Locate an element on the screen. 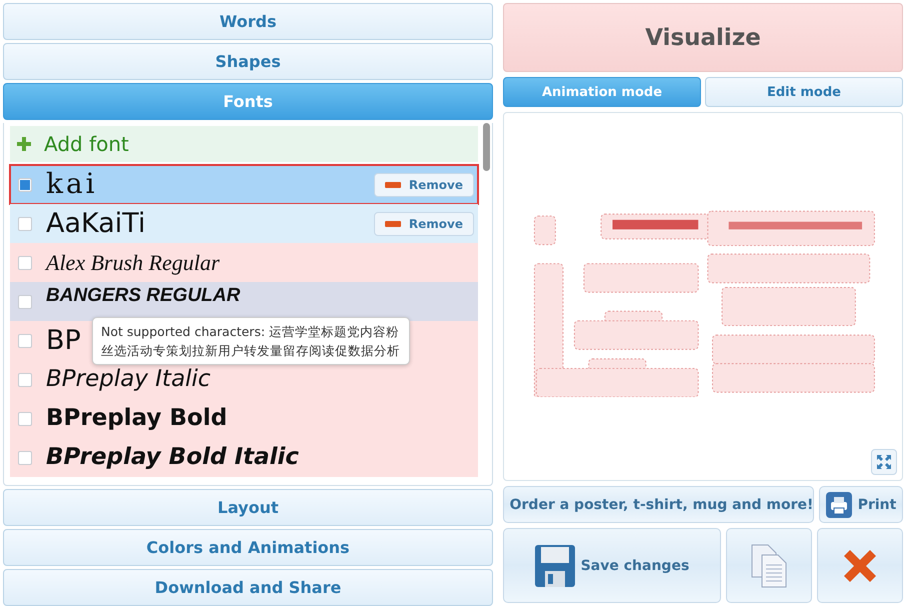  visualize-button: Visualize is located at coordinates (703, 37).